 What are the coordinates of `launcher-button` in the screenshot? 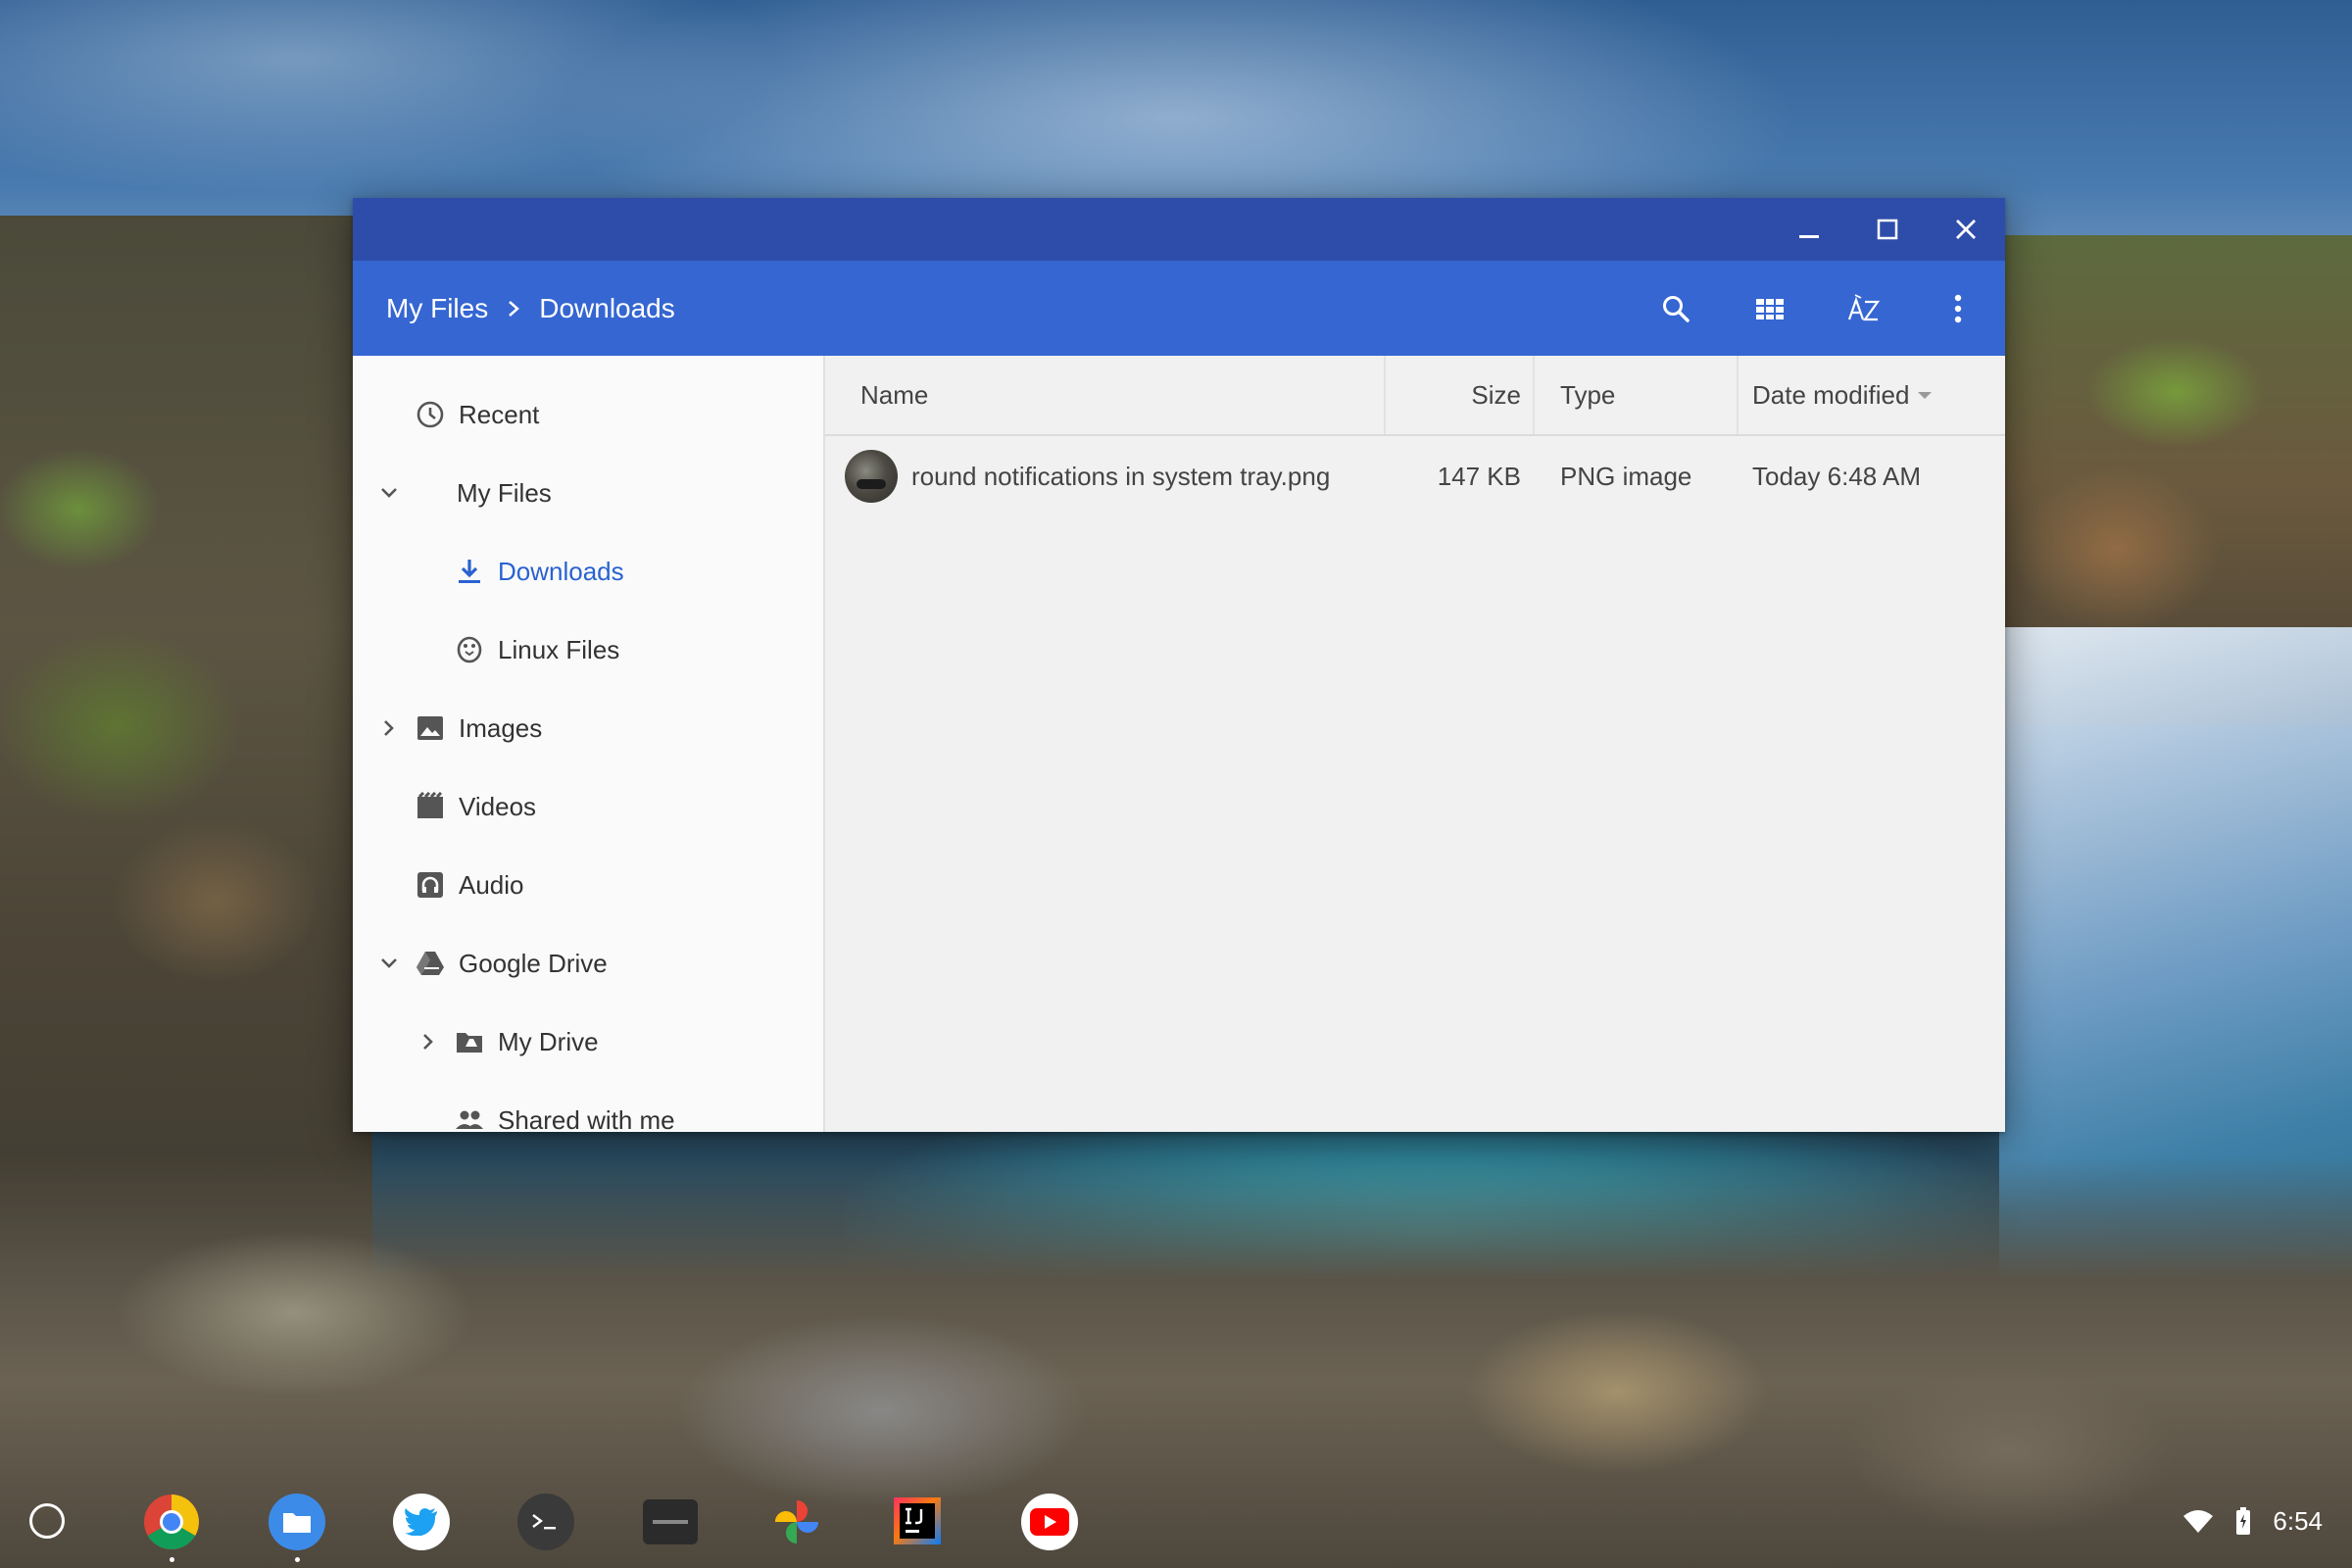 It's located at (47, 1521).